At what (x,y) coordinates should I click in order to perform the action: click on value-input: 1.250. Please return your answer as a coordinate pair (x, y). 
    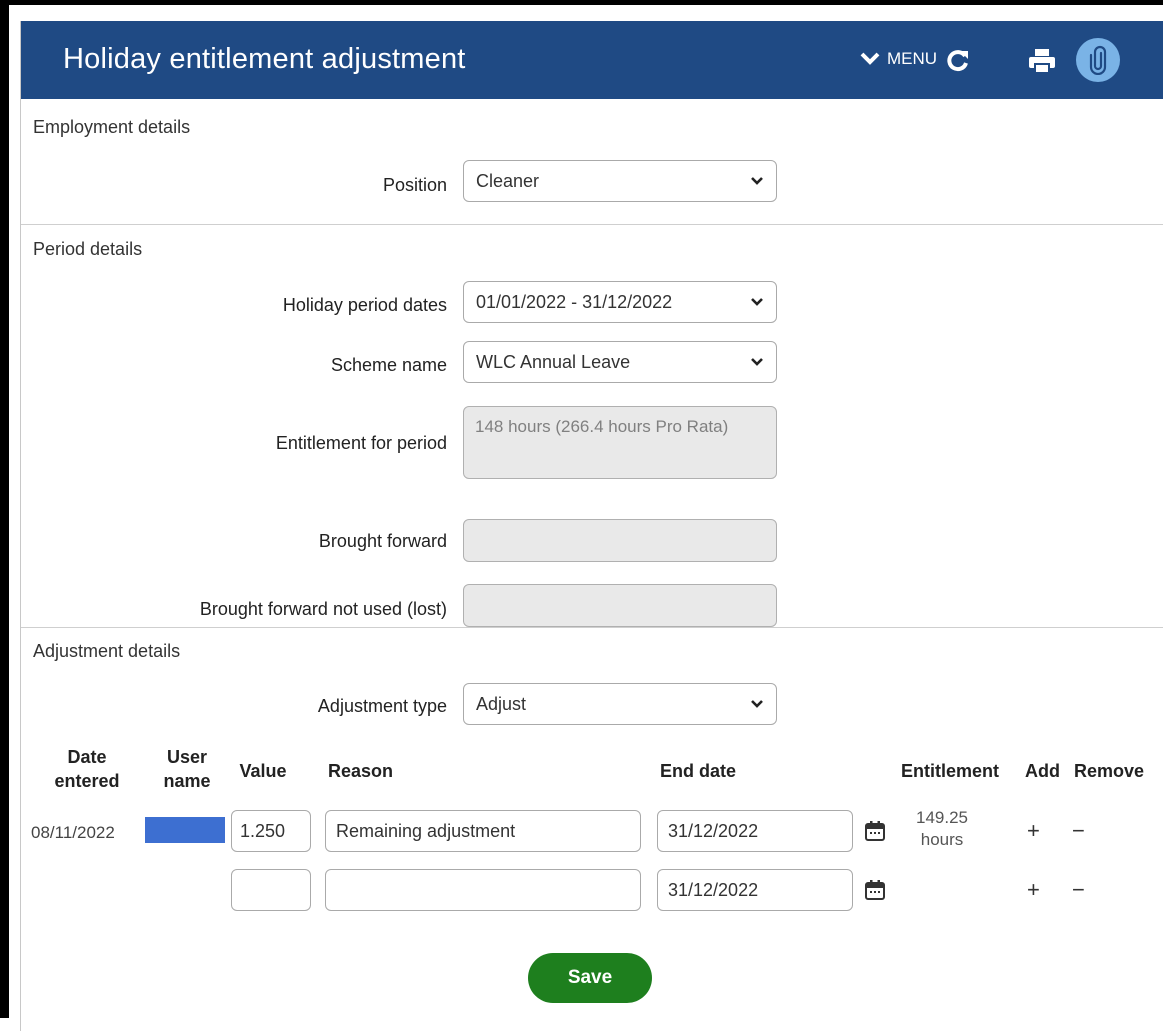
    Looking at the image, I should click on (271, 831).